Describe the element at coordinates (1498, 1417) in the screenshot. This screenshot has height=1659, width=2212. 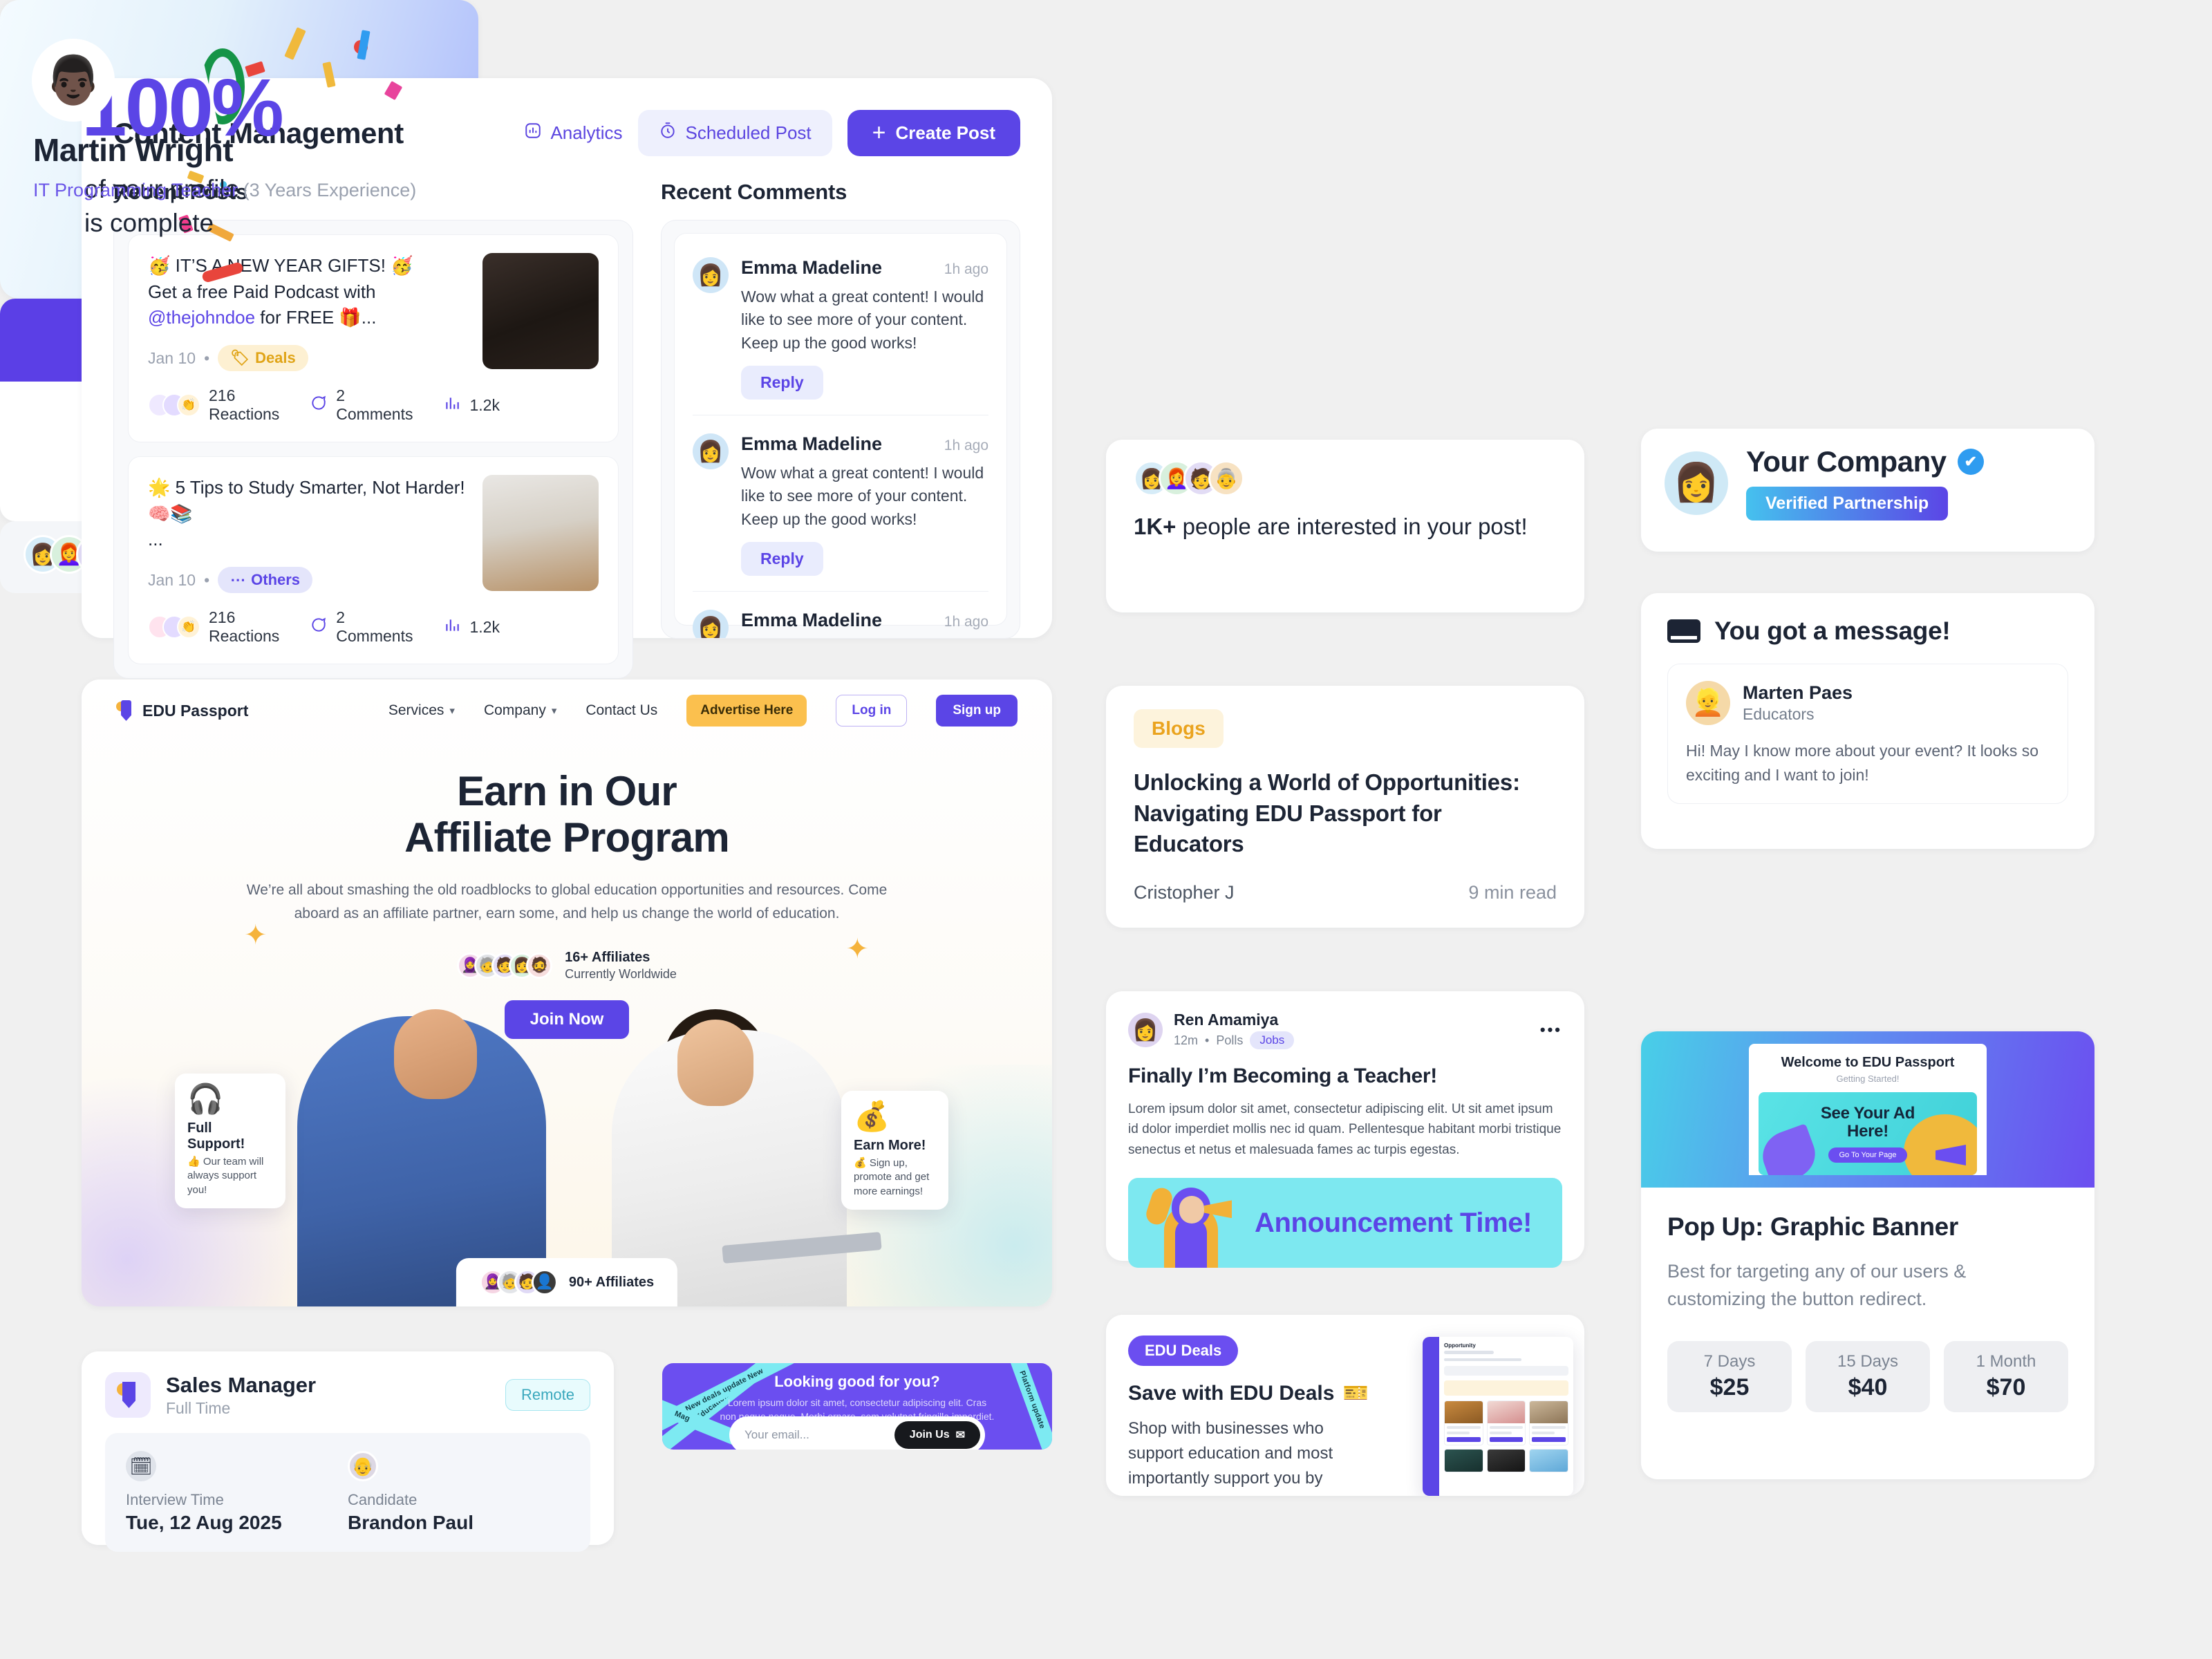
I see `edu-deals-app-preview: Opportunity` at that location.